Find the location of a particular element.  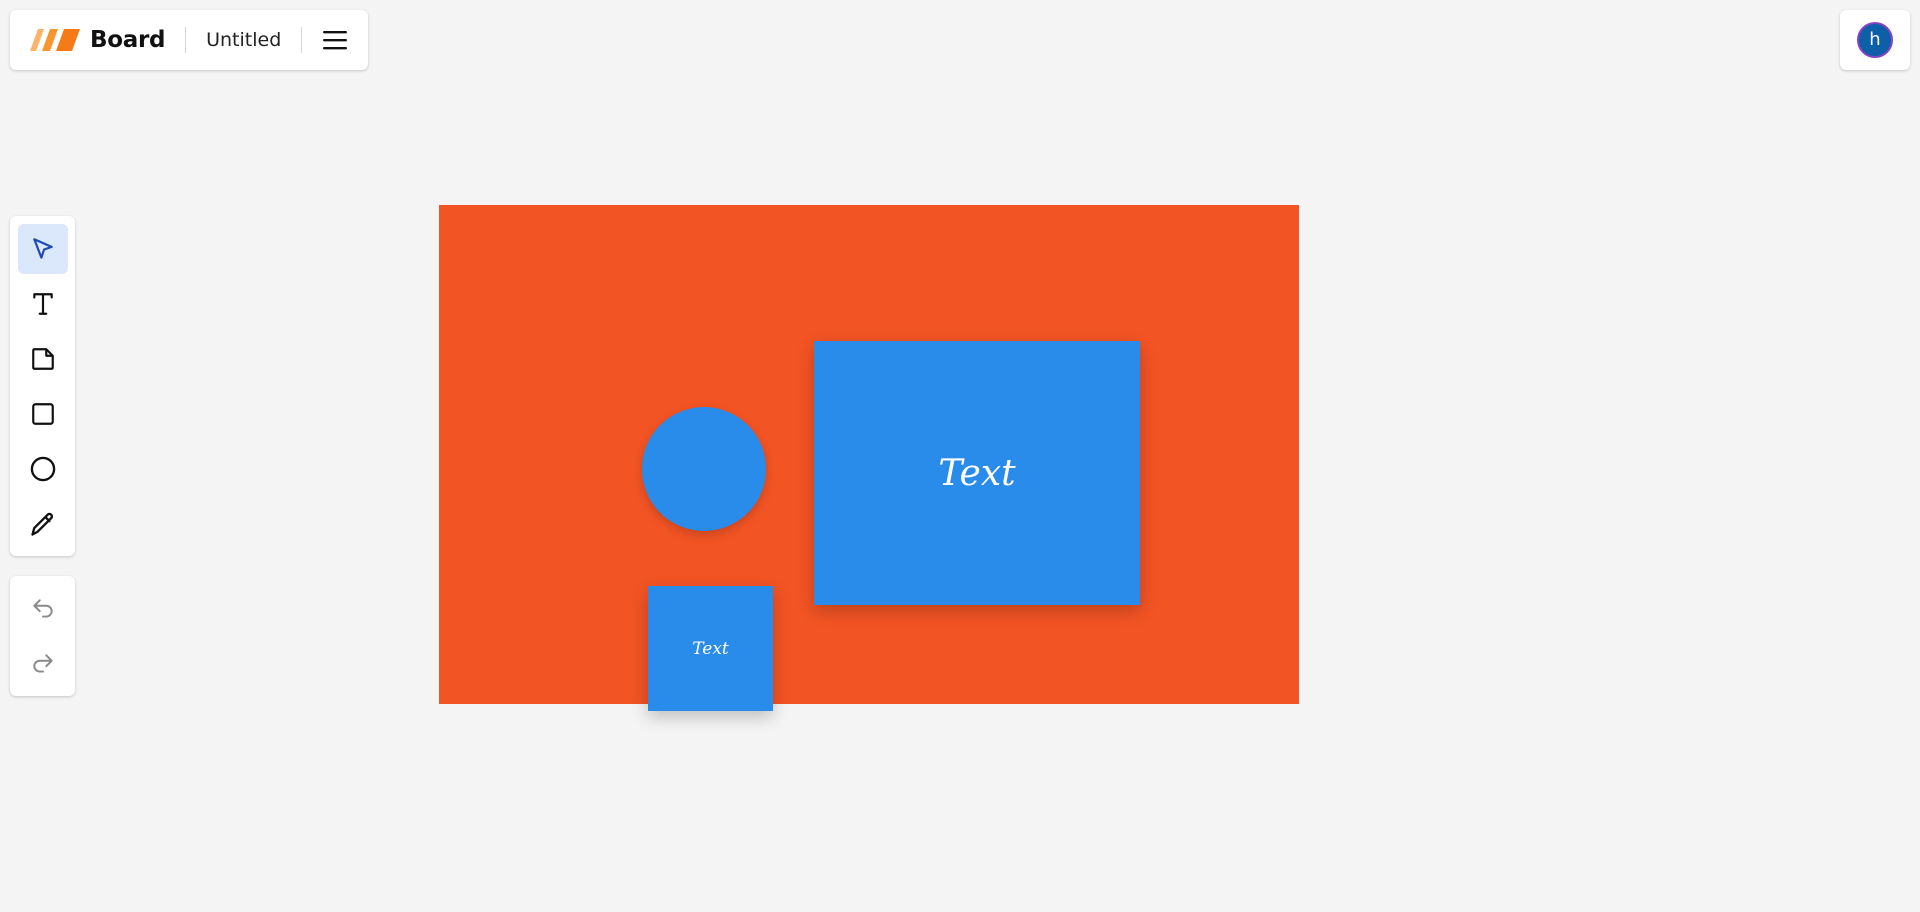

canvas-rectangle-large: Text is located at coordinates (977, 473).